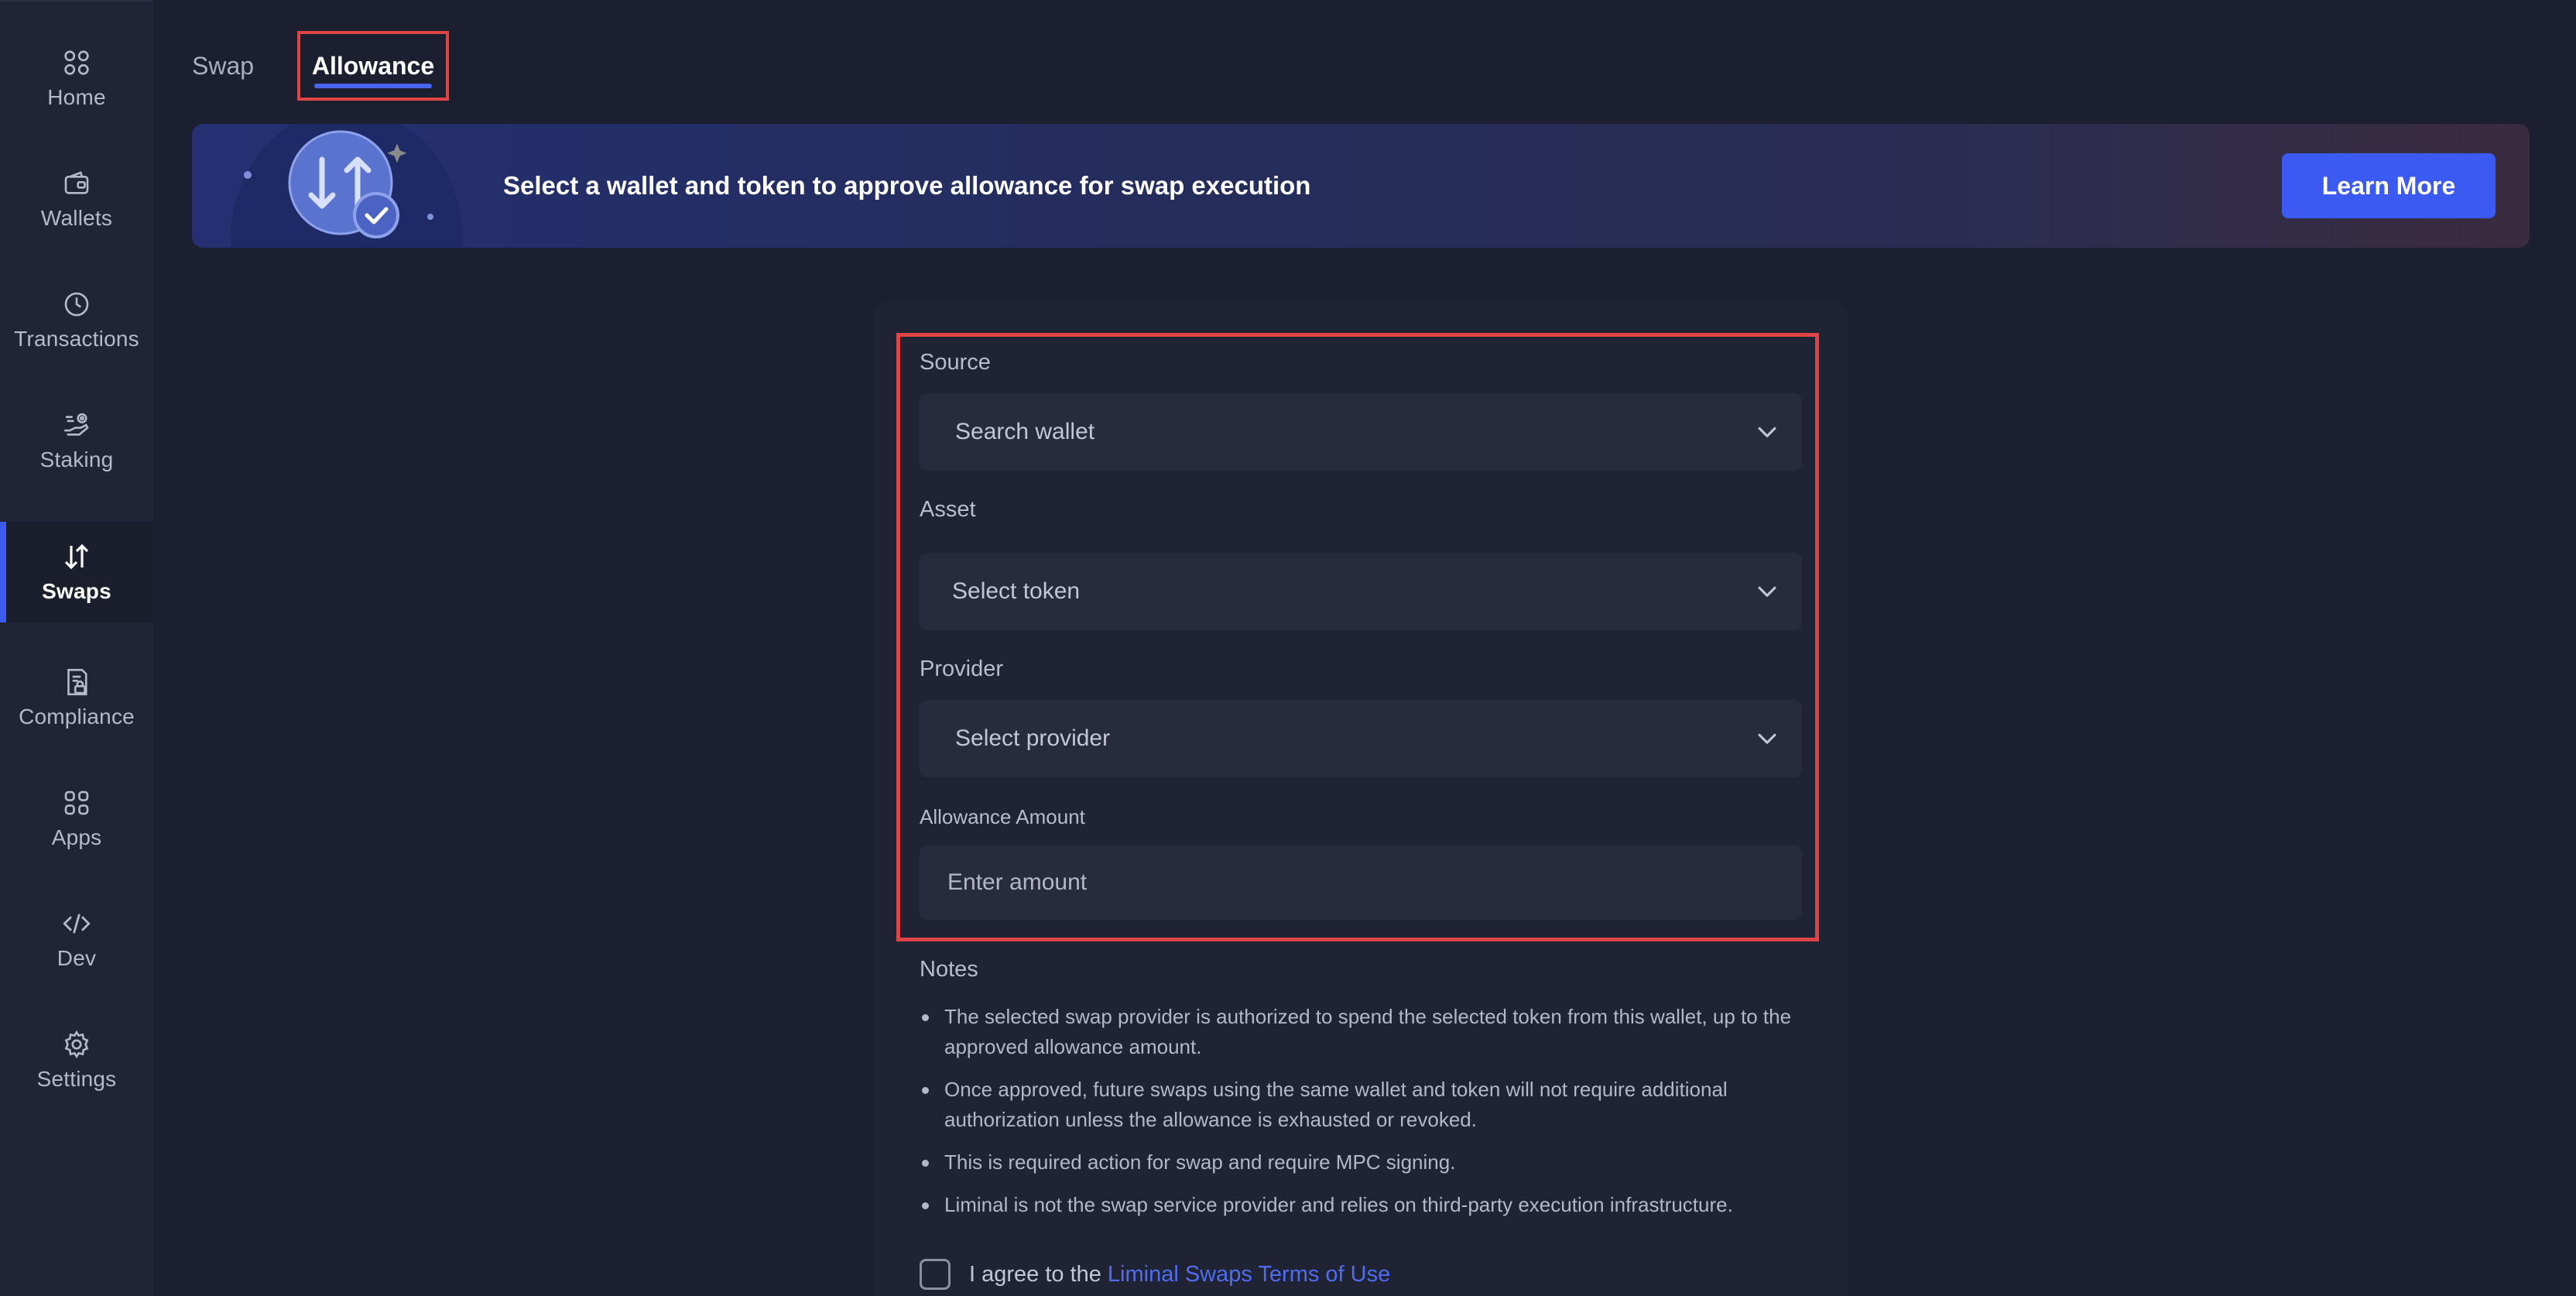 The height and width of the screenshot is (1296, 2576). What do you see at coordinates (76, 837) in the screenshot?
I see `sidebar-item-label: Apps` at bounding box center [76, 837].